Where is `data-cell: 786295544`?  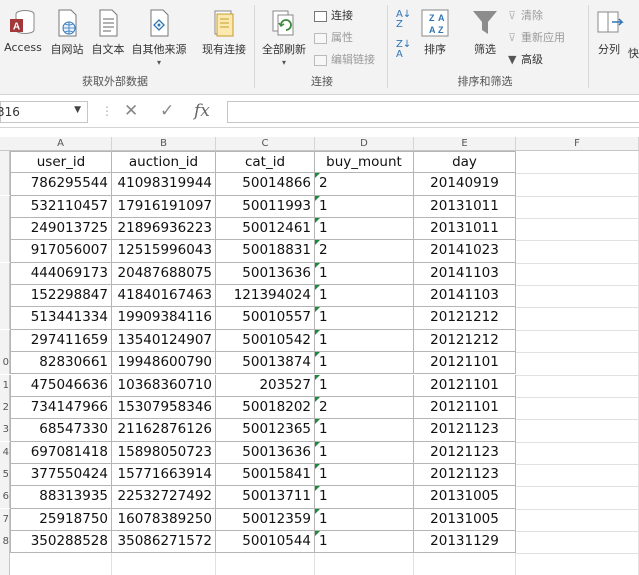 data-cell: 786295544 is located at coordinates (61, 184).